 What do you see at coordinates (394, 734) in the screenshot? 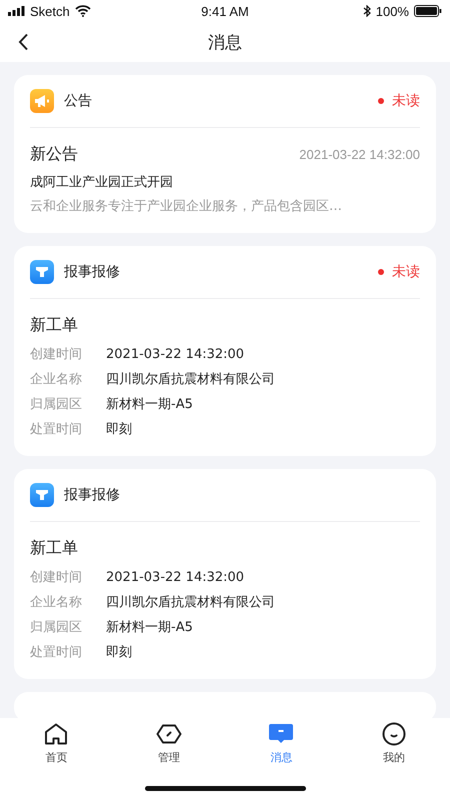
I see `smile-icon` at bounding box center [394, 734].